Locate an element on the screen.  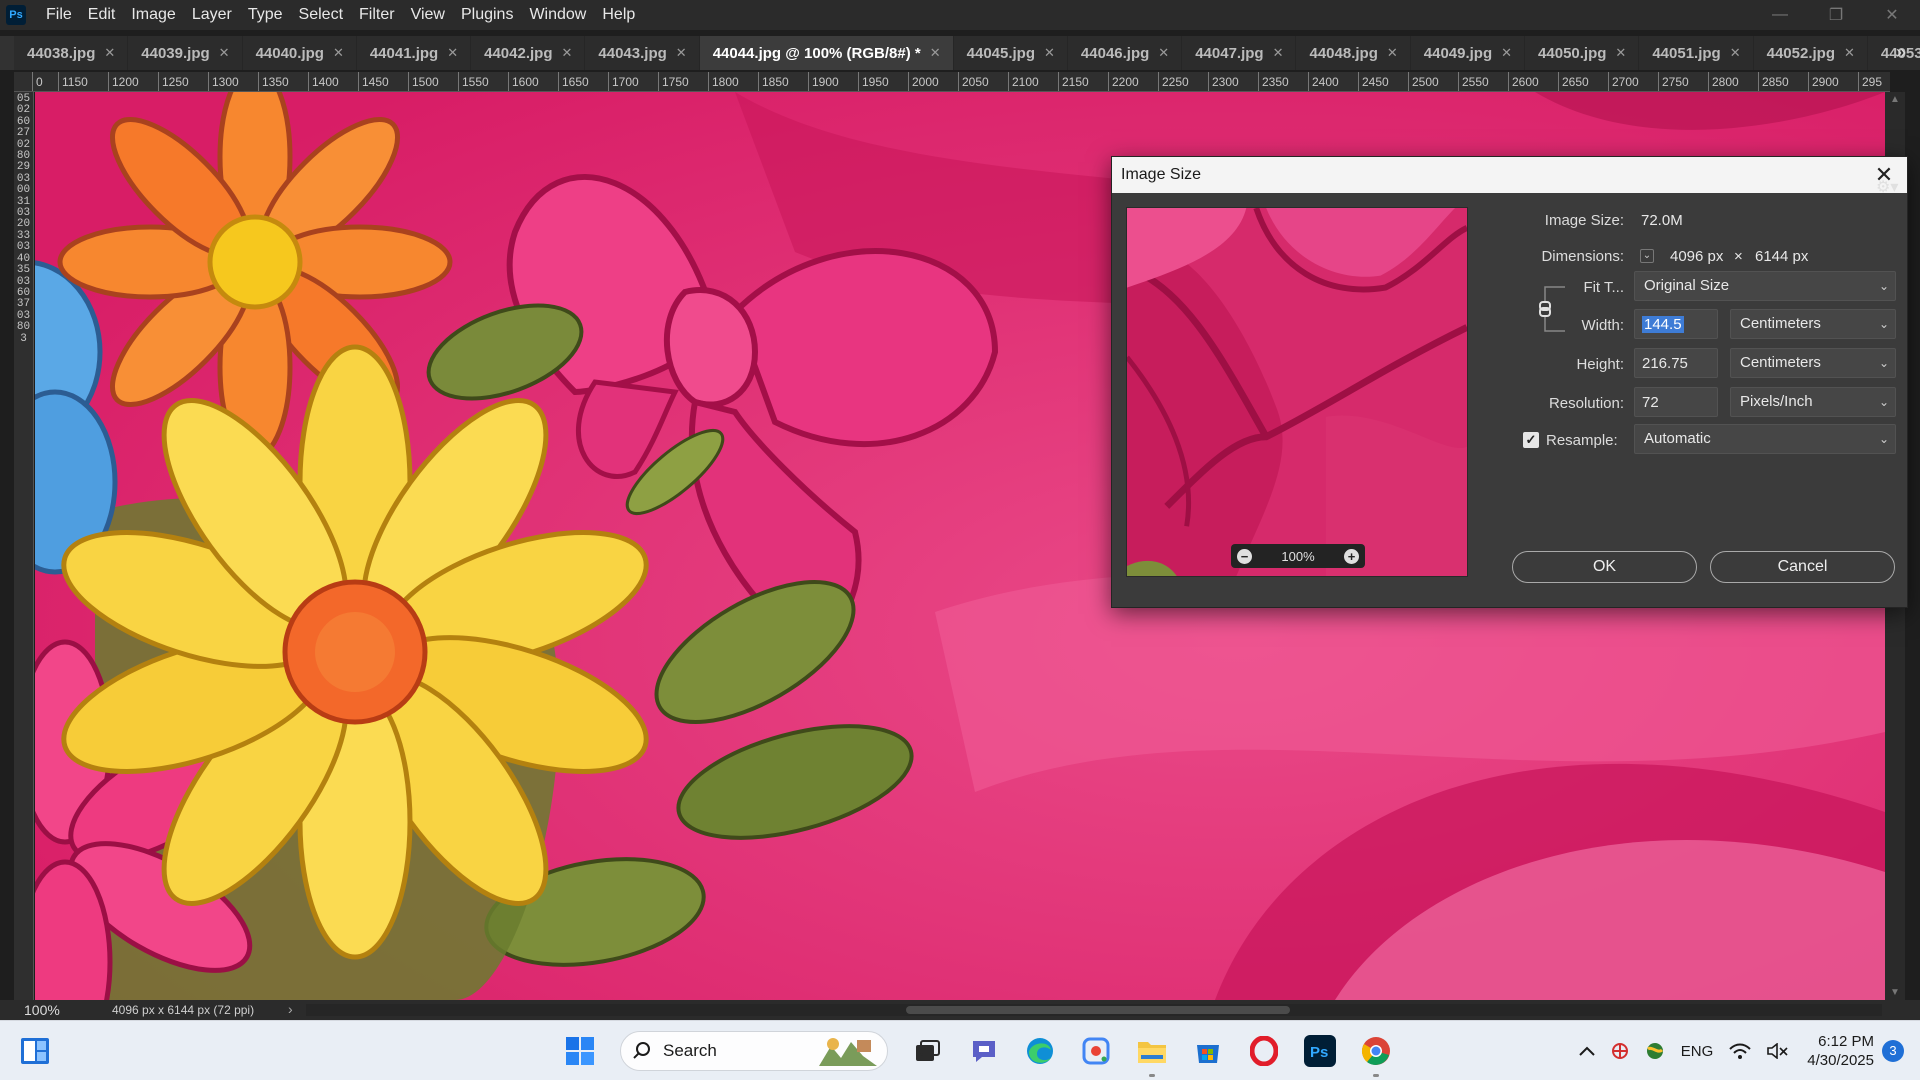
resample-dropdown: Automatic ⌄ is located at coordinates (1765, 439).